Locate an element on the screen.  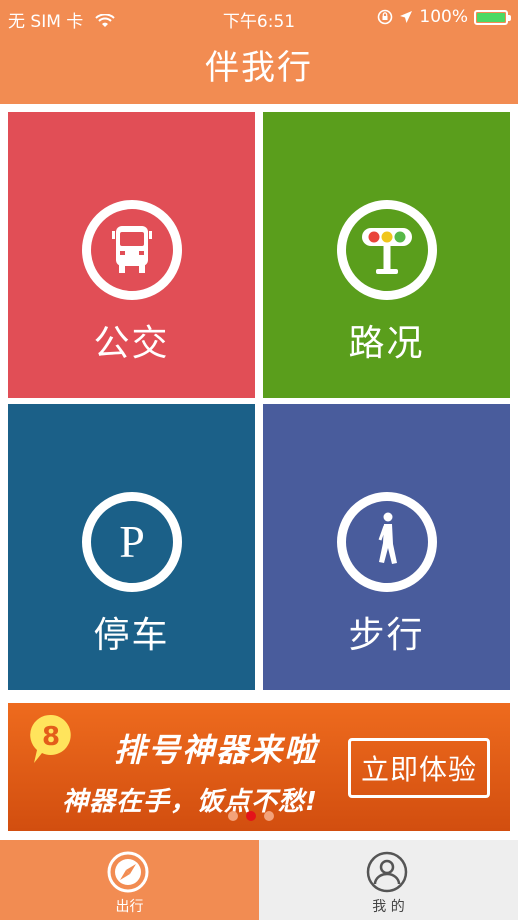
tab-bar: 出行 我 的 is located at coordinates (259, 880).